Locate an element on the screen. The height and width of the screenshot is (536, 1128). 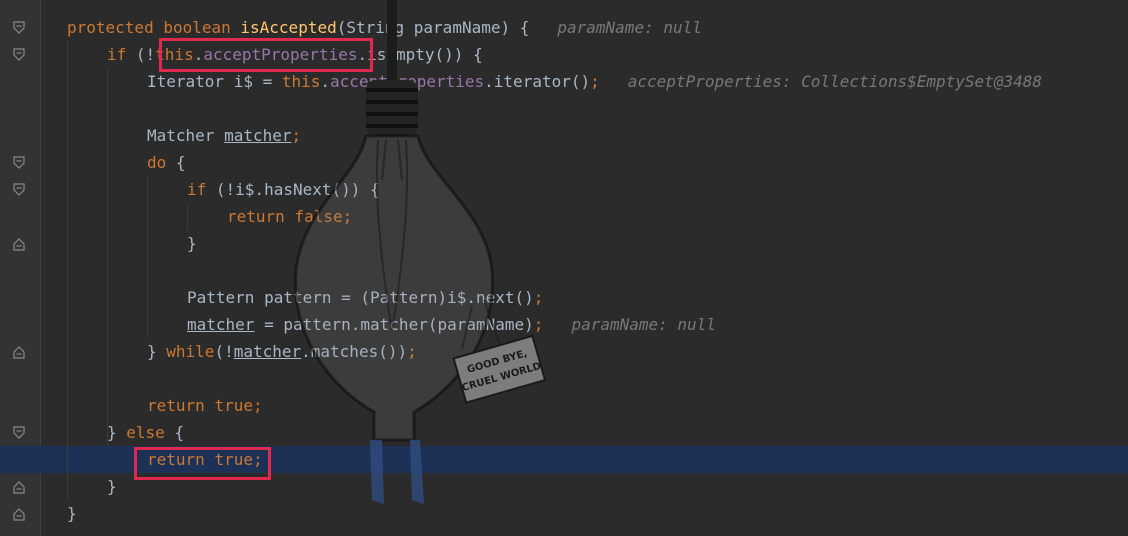
code-text: return false; is located at coordinates (289, 216).